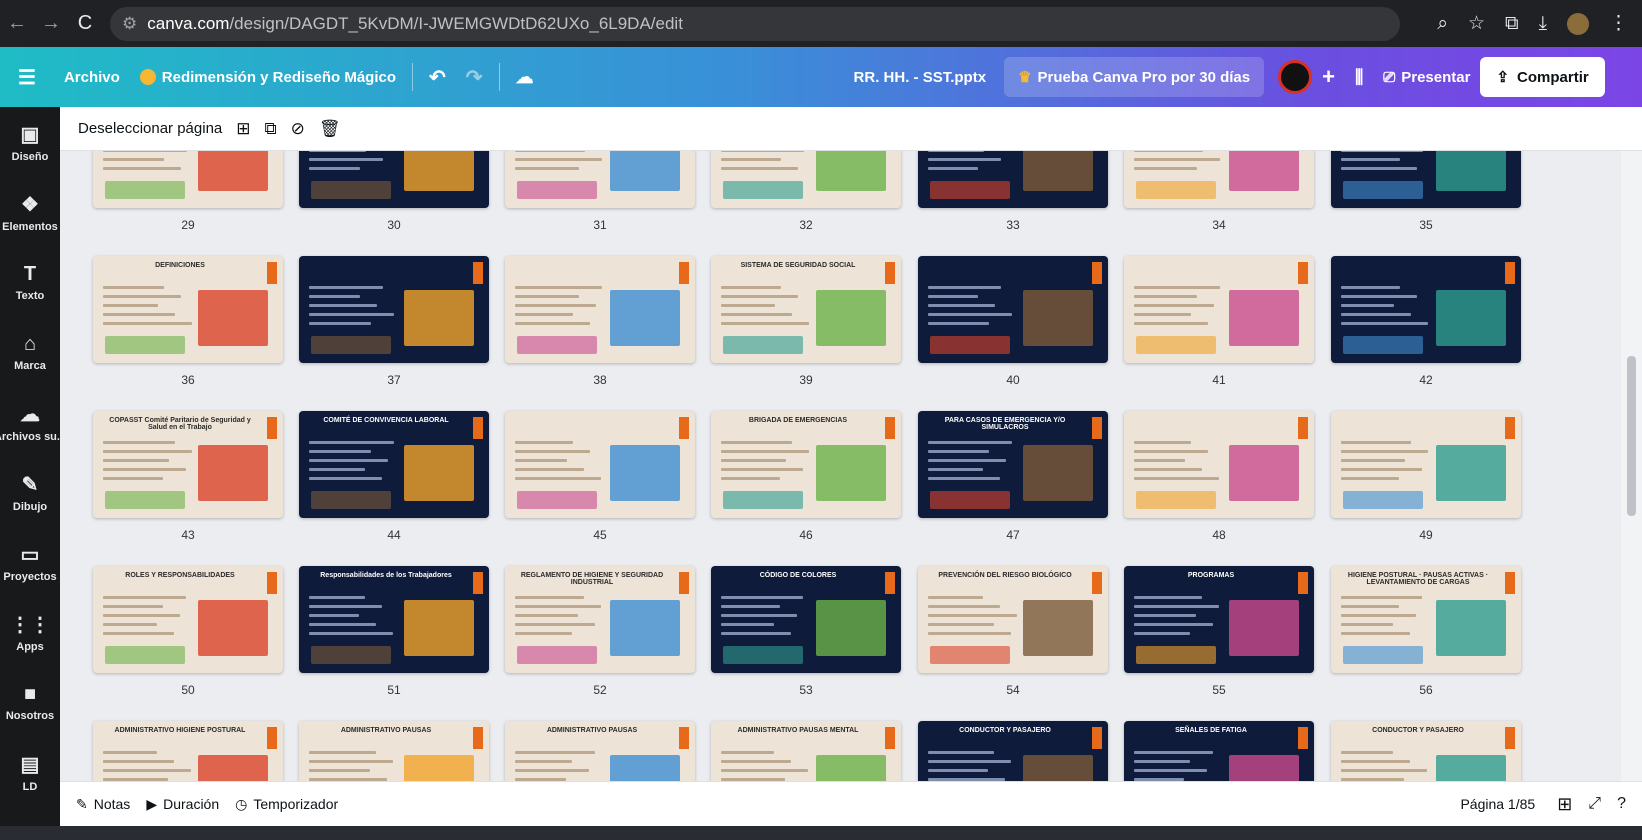  I want to click on slide-thumbnail: ADMINISTRATIVO PAUSAS, so click(394, 751).